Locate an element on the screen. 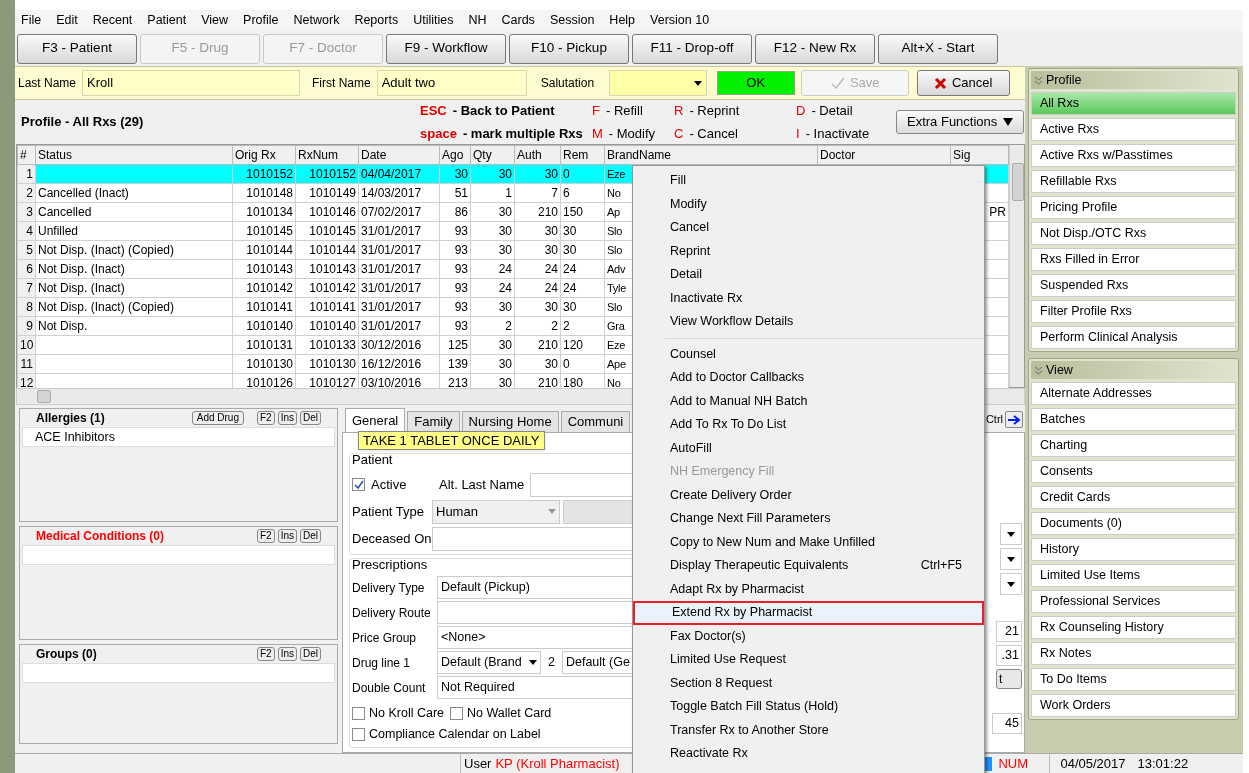 The width and height of the screenshot is (1249, 773). menu-item: Transfer Rx to Another Store is located at coordinates (808, 730).